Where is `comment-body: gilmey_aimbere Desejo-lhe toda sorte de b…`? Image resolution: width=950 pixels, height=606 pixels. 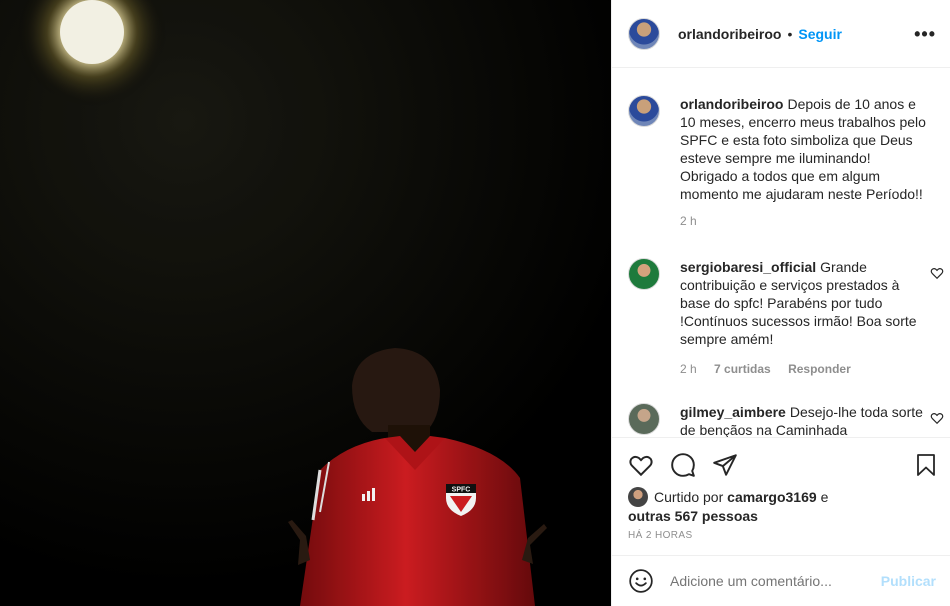 comment-body: gilmey_aimbere Desejo-lhe toda sorte de b… is located at coordinates (806, 420).